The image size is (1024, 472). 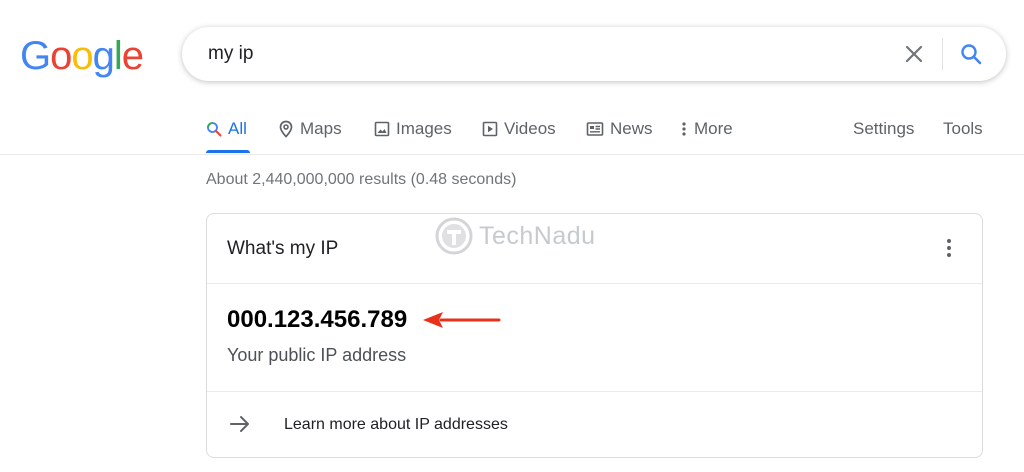 I want to click on map-pin-icon, so click(x=286, y=129).